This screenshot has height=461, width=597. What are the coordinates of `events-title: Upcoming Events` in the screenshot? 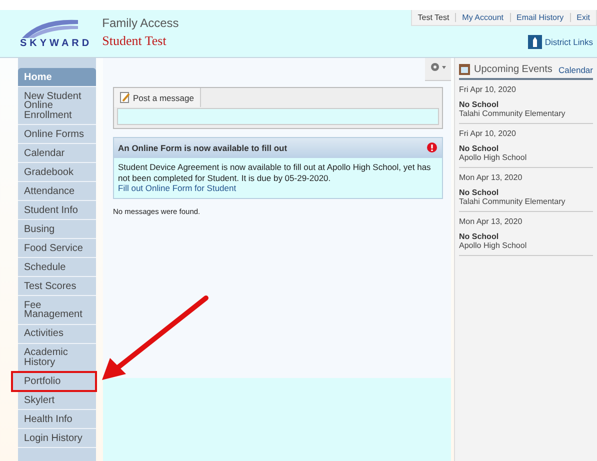 It's located at (514, 69).